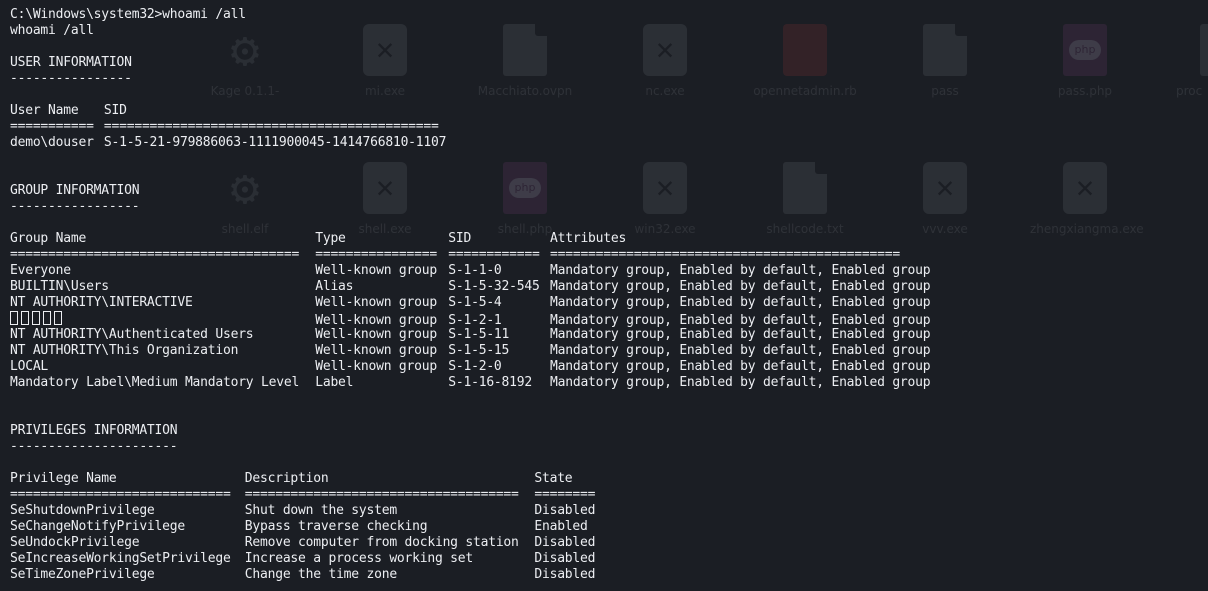  I want to click on column-header-description: Description, so click(286, 478).